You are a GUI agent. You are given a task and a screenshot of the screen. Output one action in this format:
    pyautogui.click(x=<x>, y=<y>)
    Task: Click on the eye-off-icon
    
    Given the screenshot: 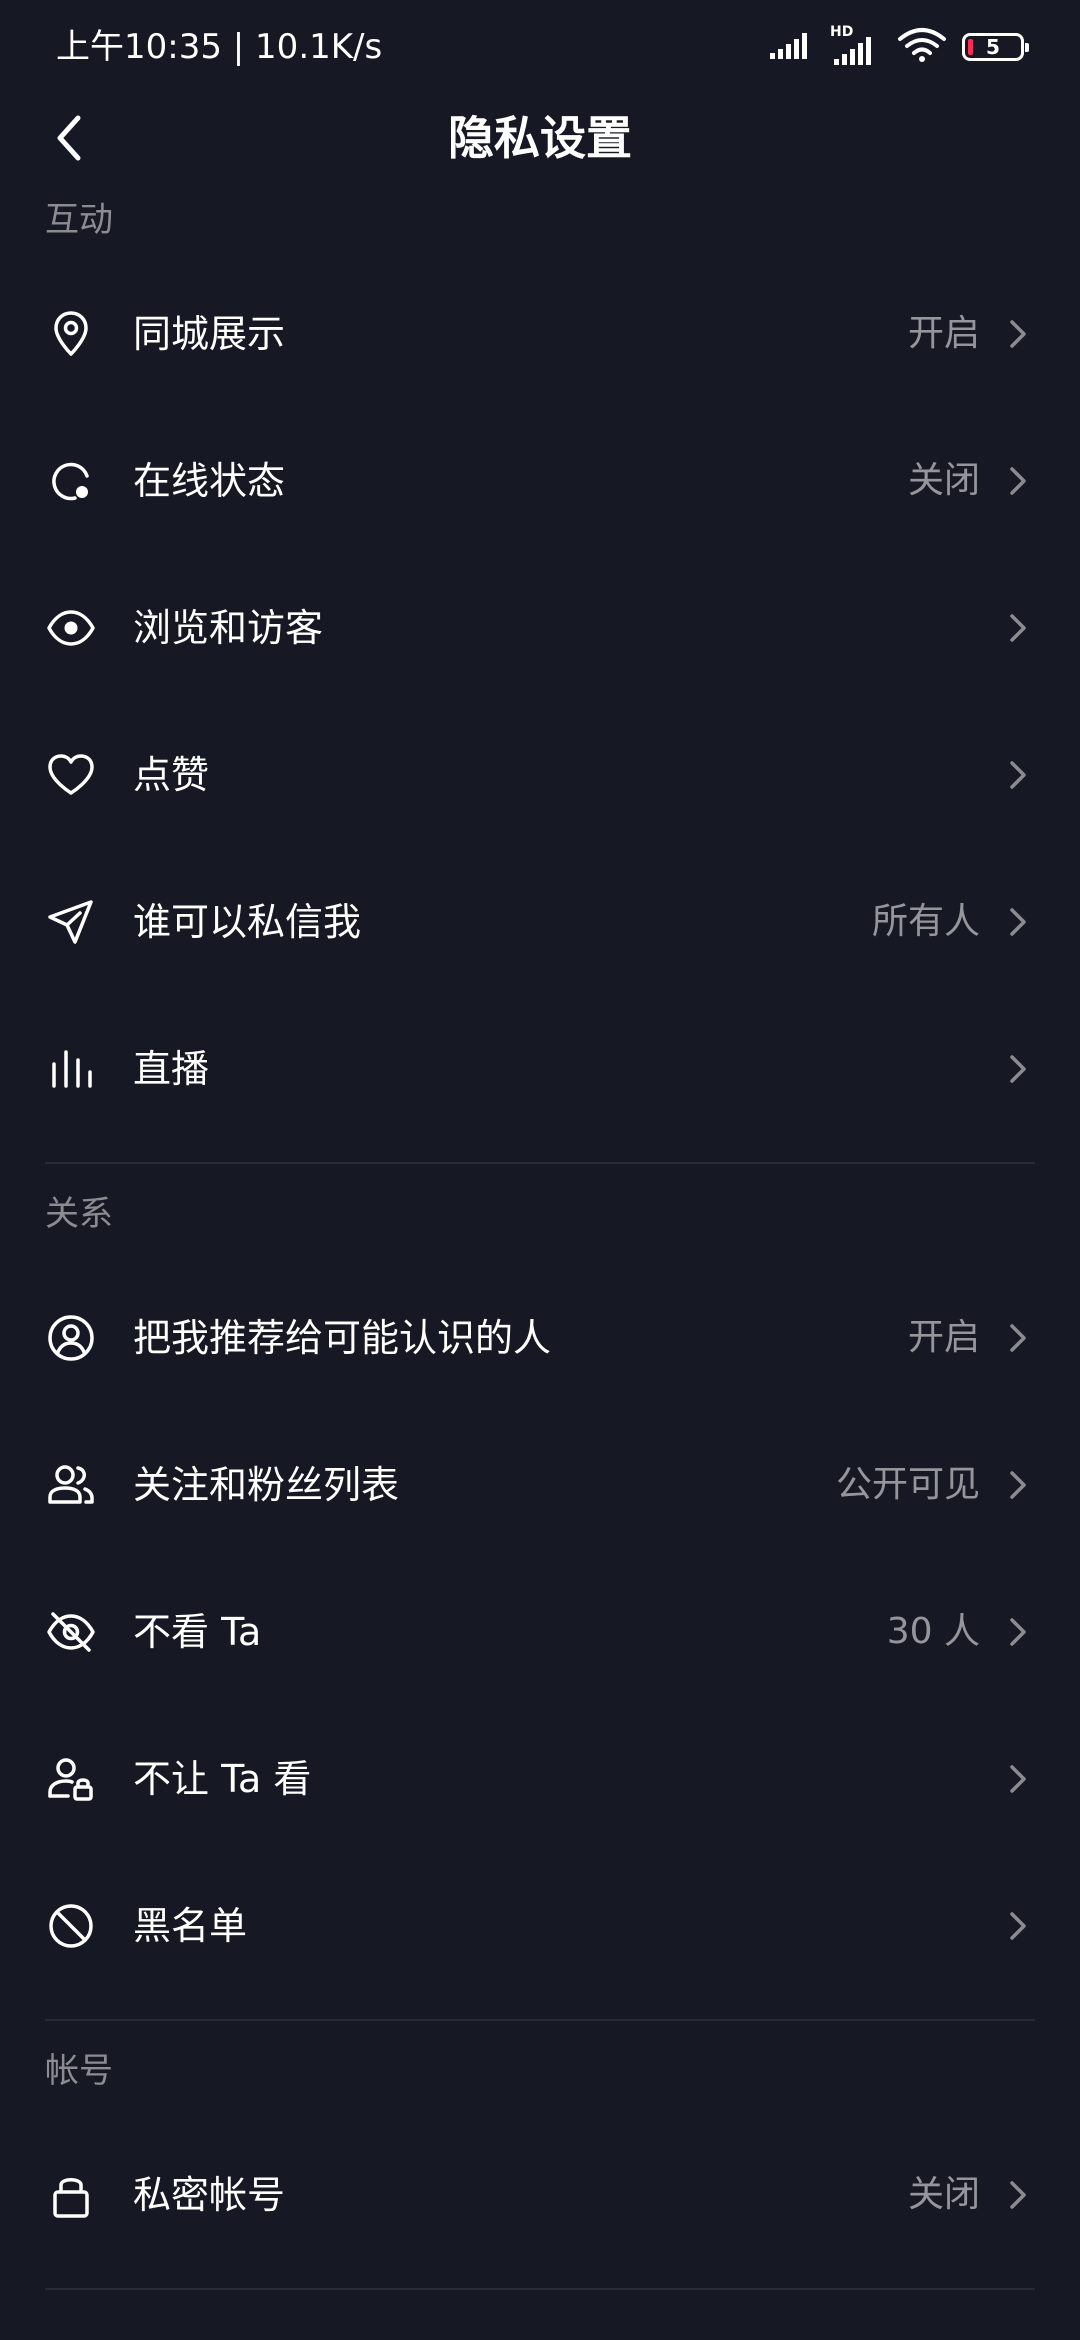 What is the action you would take?
    pyautogui.click(x=71, y=1632)
    